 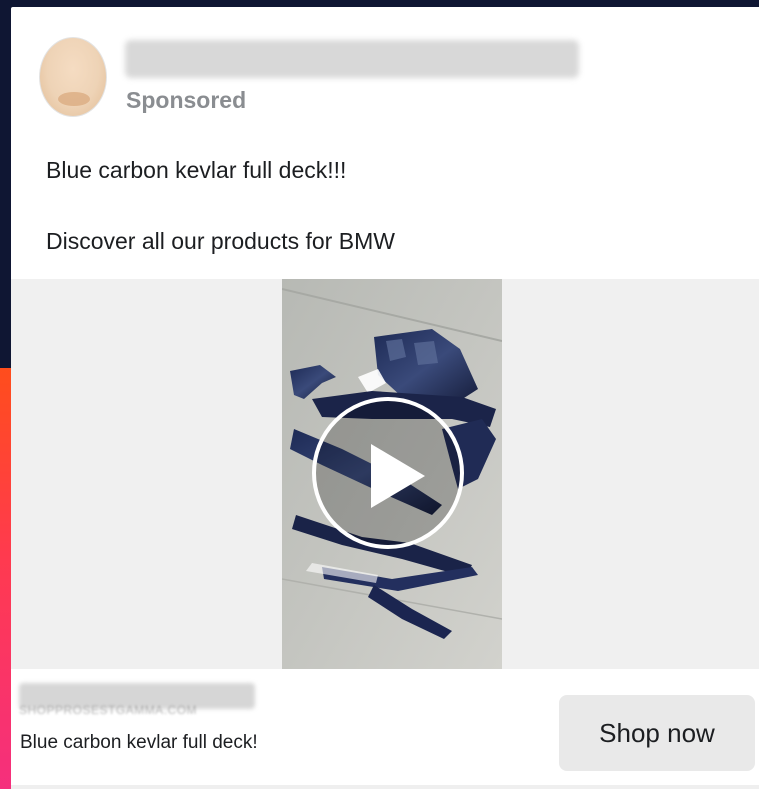 I want to click on left-accent-stripe, so click(x=5, y=578).